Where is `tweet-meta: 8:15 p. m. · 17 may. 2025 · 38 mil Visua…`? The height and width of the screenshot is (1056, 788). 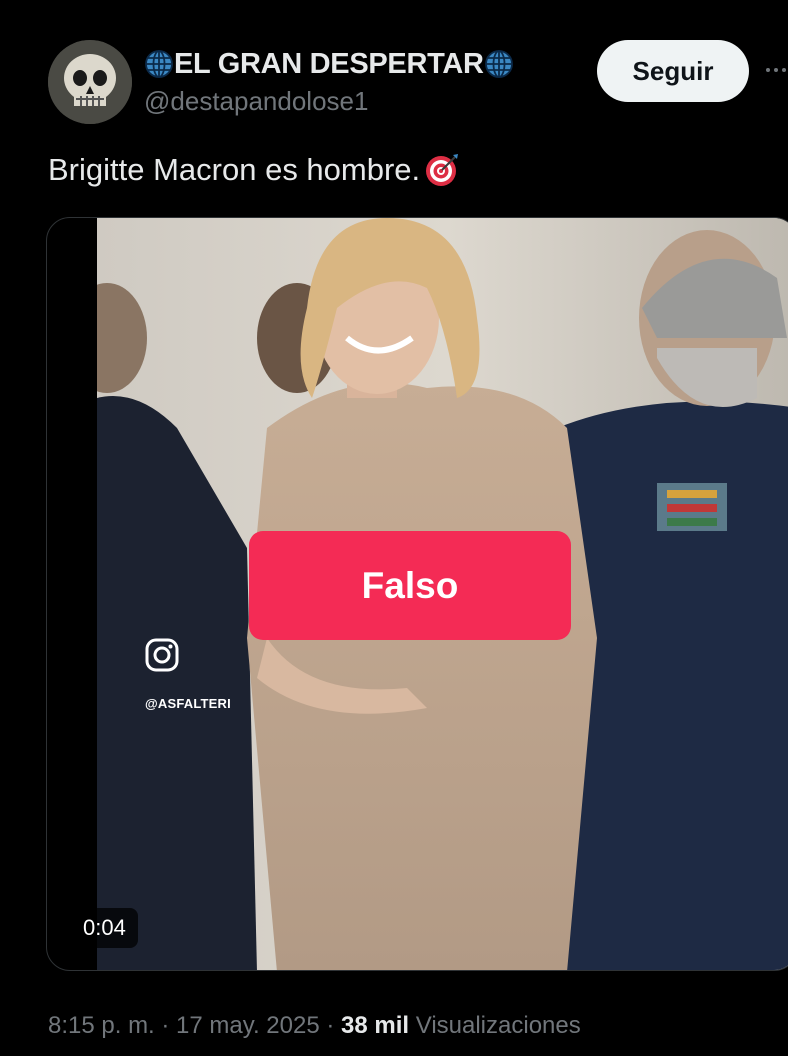
tweet-meta: 8:15 p. m. · 17 may. 2025 · 38 mil Visua… is located at coordinates (314, 1026).